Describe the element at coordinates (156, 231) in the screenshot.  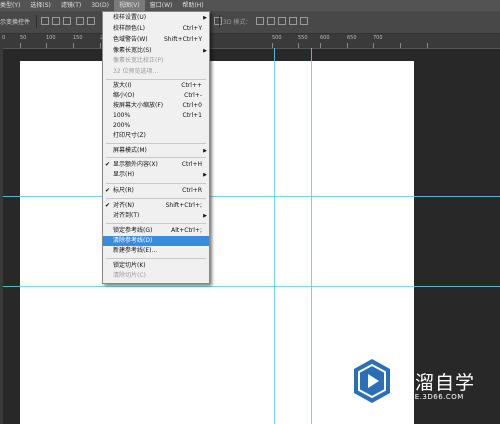
I see `menu-item-lock-guides: 锁定参考线(G) Alt+Ctrl+;` at that location.